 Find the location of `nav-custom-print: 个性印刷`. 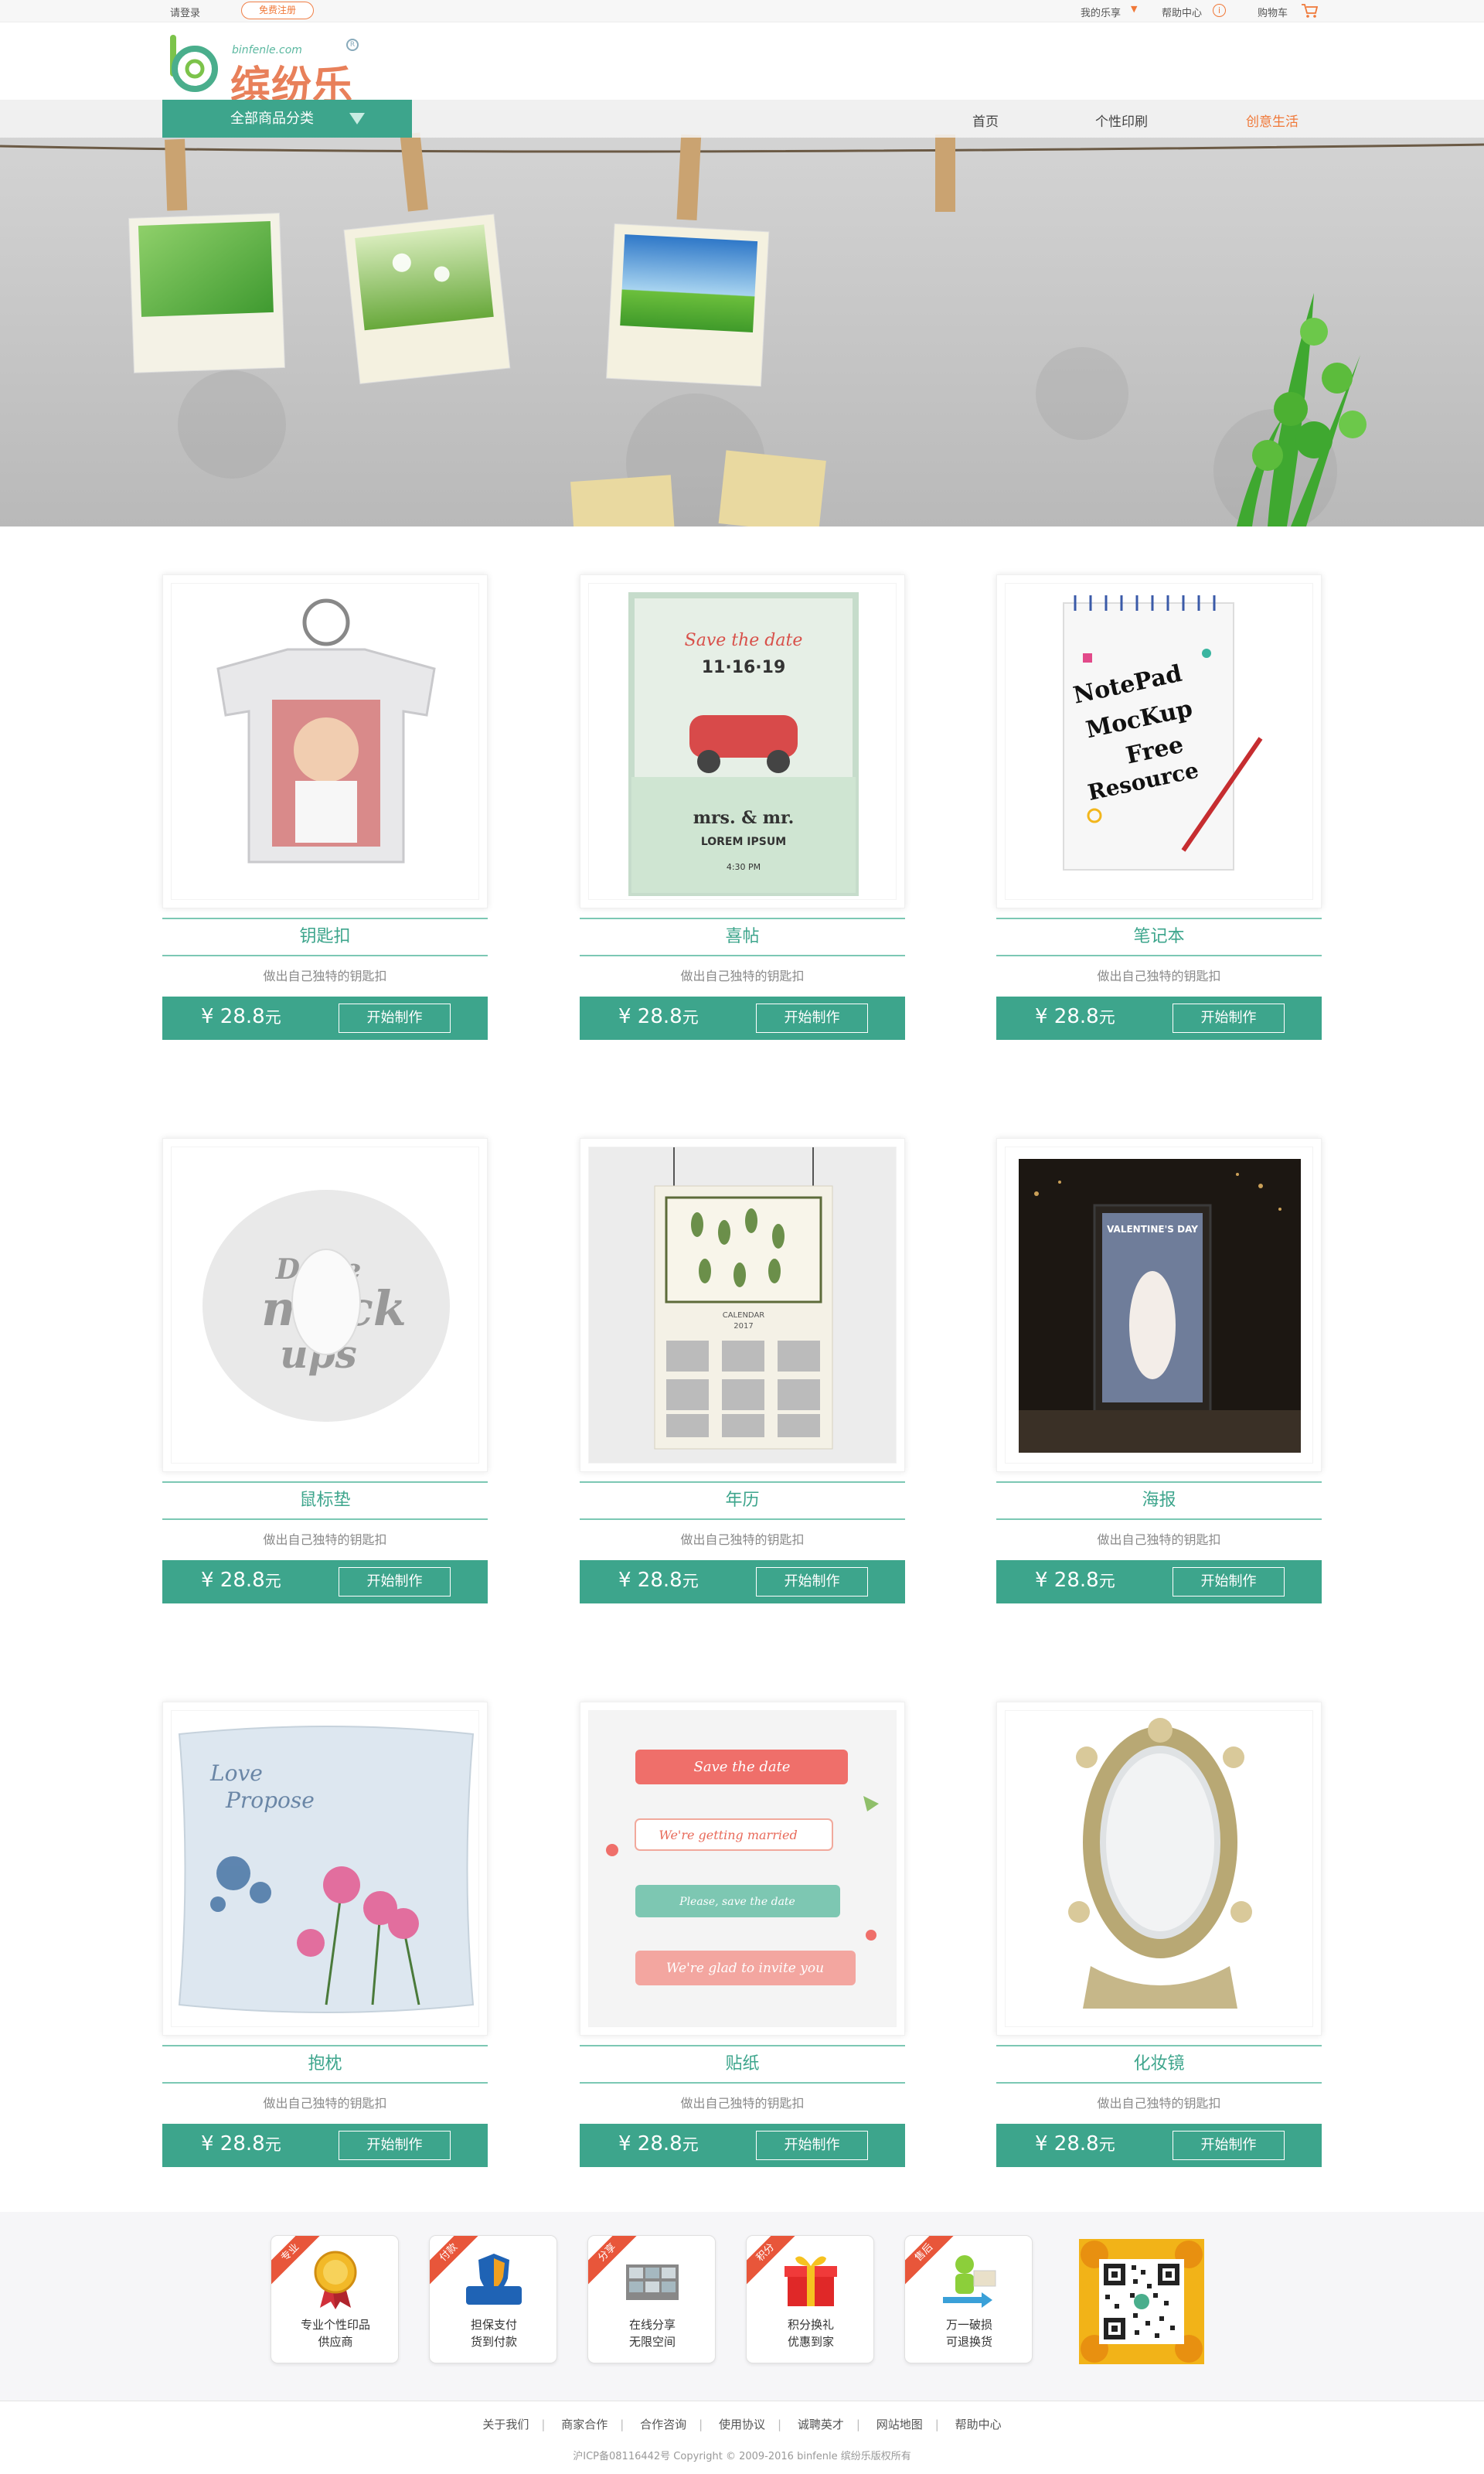

nav-custom-print: 个性印刷 is located at coordinates (1121, 120).